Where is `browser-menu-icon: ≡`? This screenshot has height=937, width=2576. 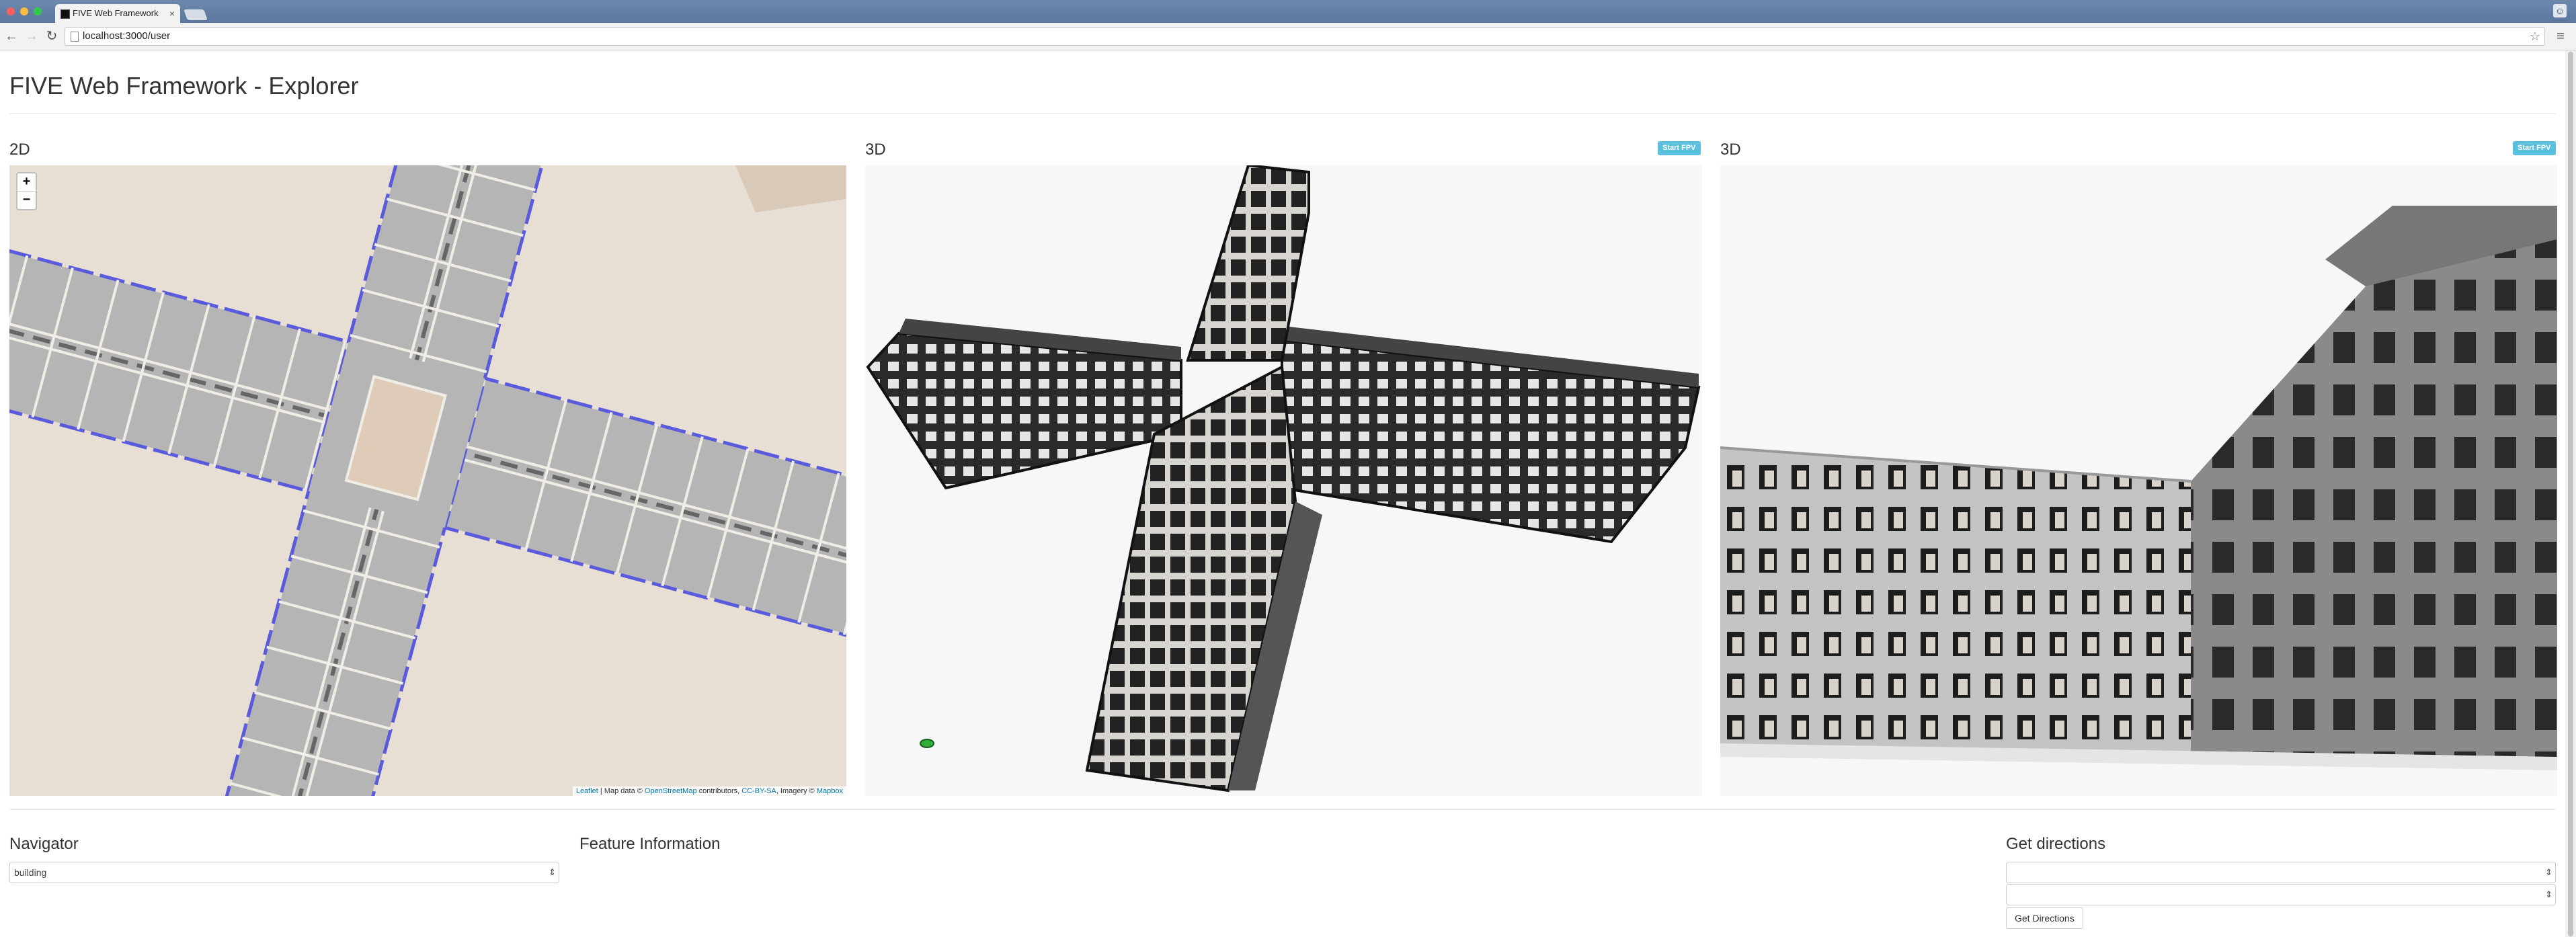
browser-menu-icon: ≡ is located at coordinates (2560, 36).